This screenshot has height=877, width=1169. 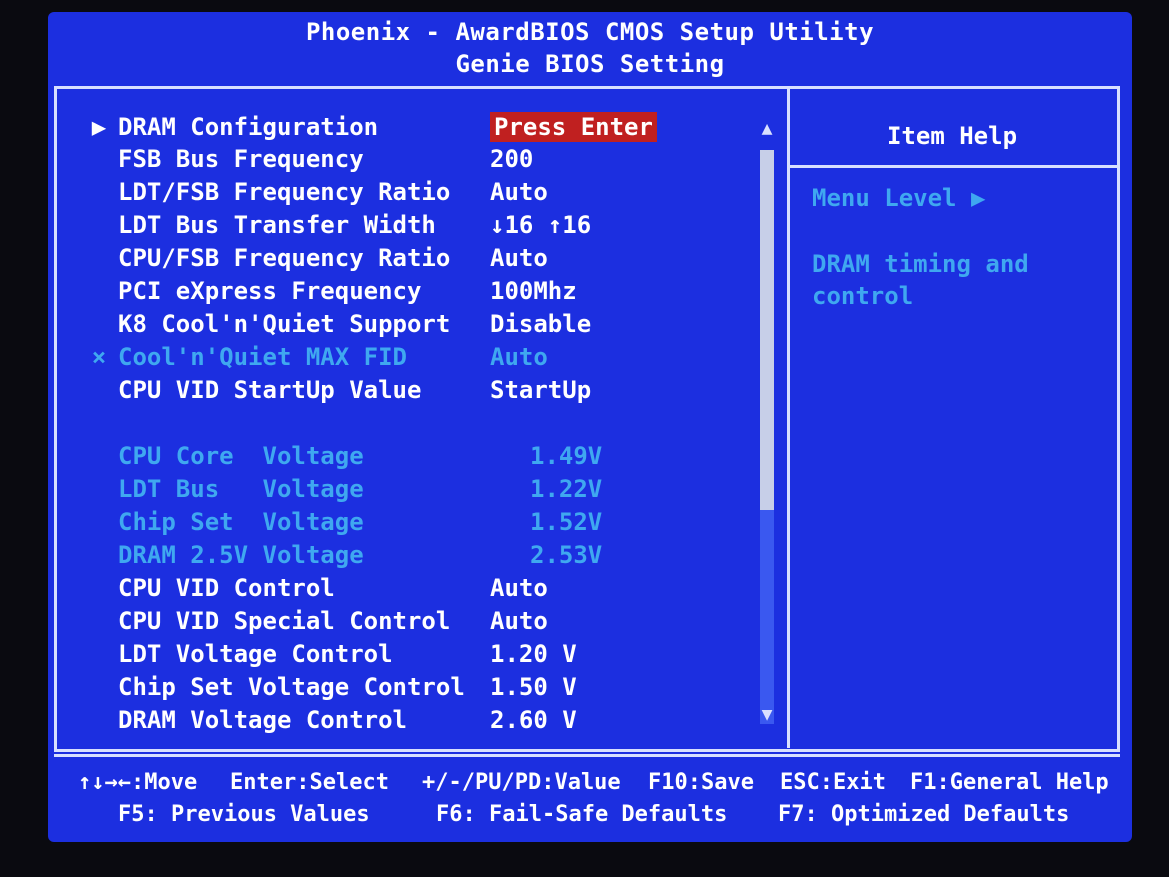 What do you see at coordinates (587, 755) in the screenshot?
I see `footer-divider` at bounding box center [587, 755].